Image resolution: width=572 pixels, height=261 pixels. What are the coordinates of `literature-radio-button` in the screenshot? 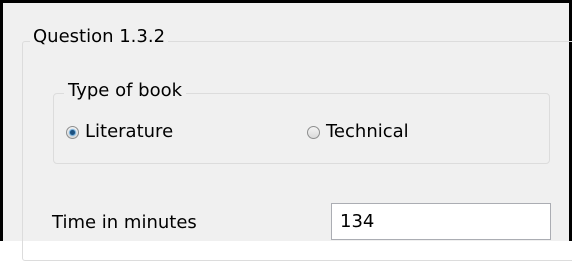 It's located at (72, 132).